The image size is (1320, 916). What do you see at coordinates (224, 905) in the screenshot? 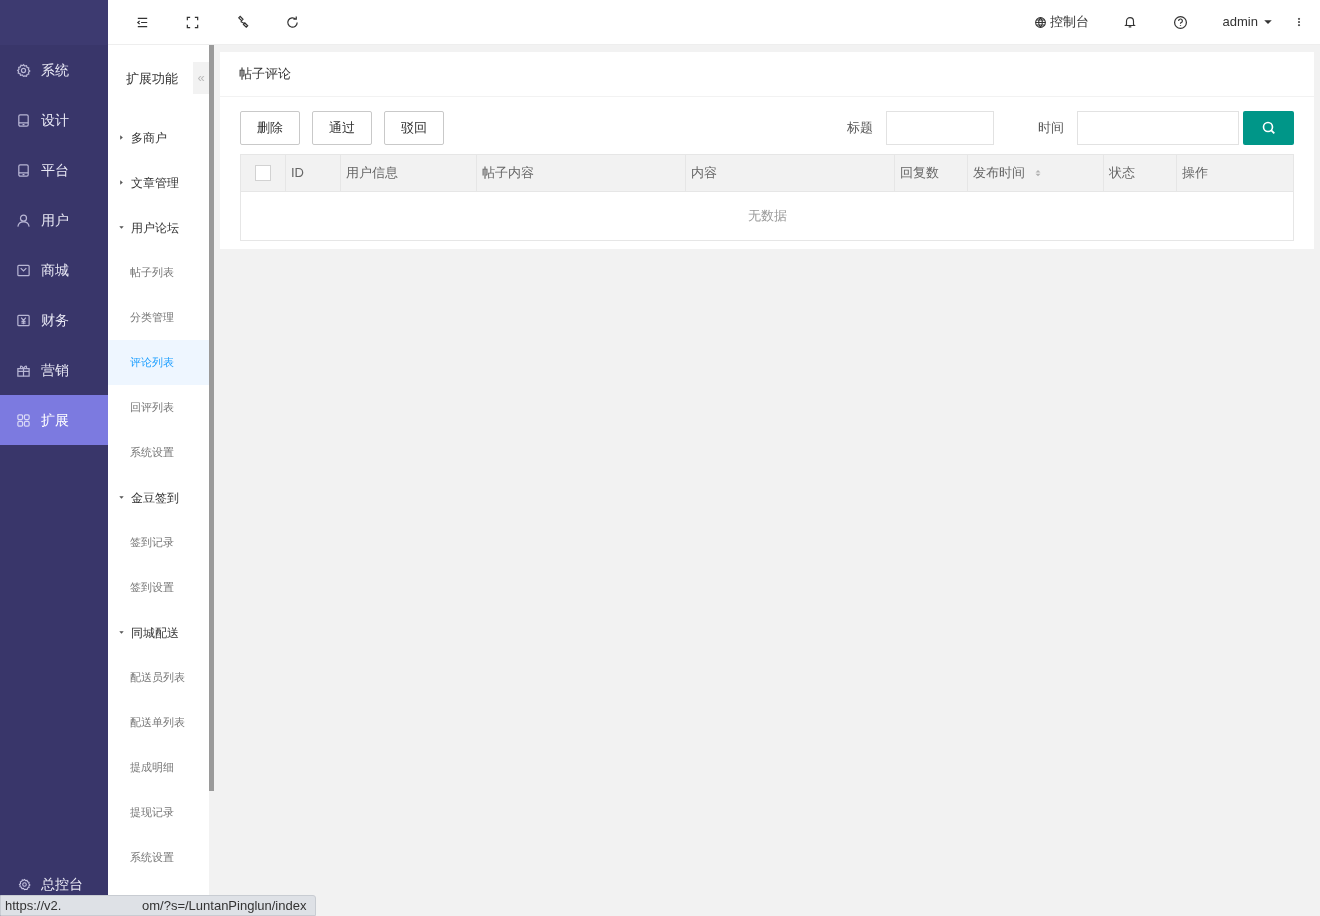
I see `status-url: om/?s=/LuntanPinglun/index` at bounding box center [224, 905].